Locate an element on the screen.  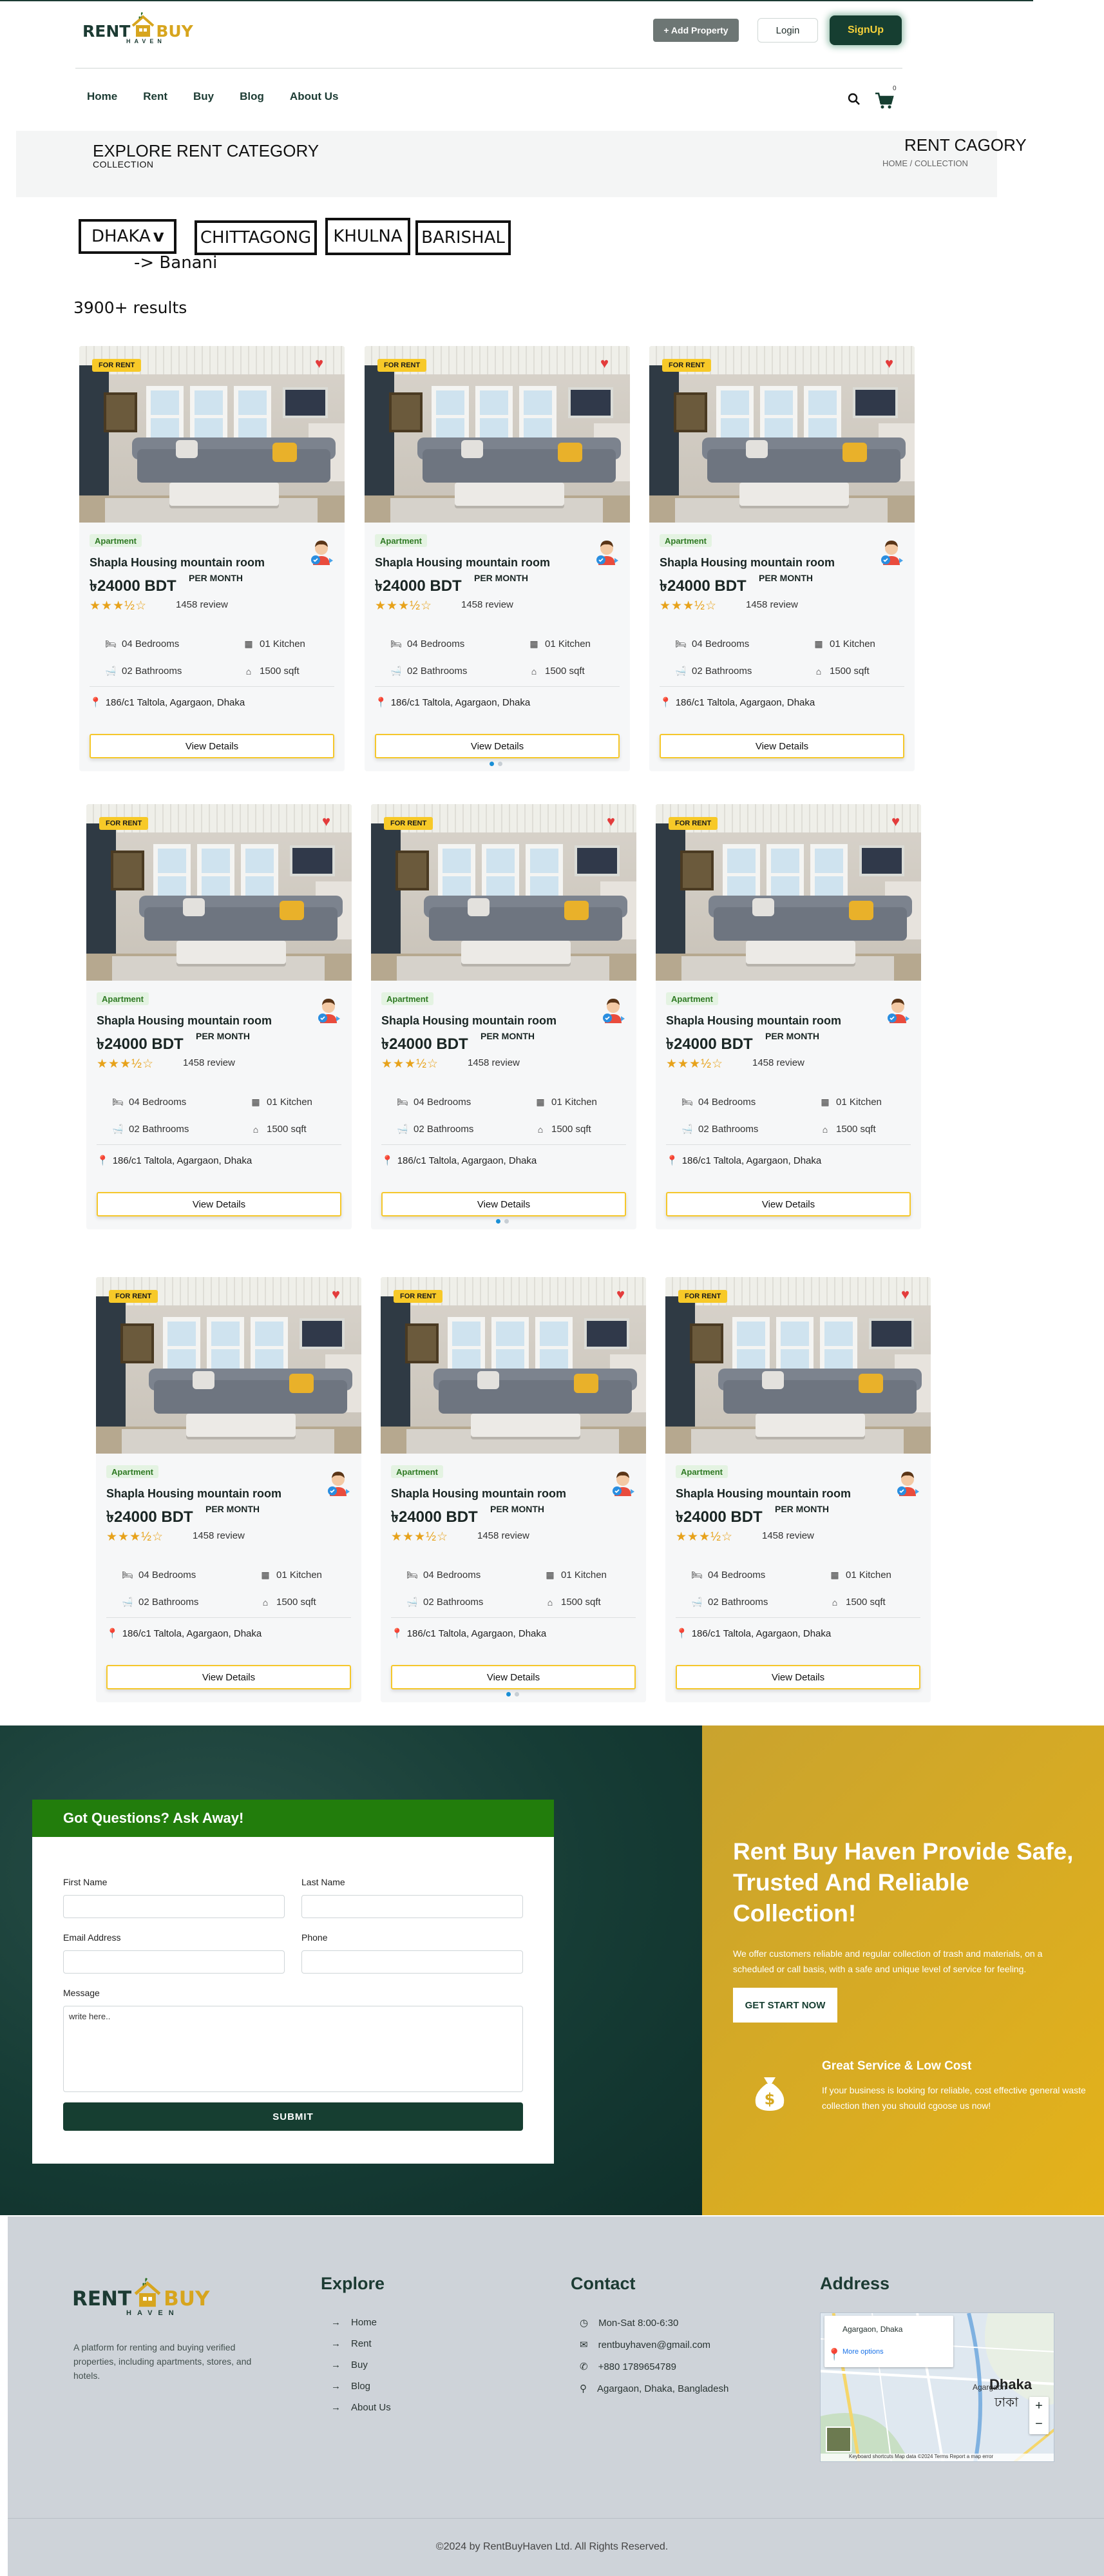
email-input is located at coordinates (174, 1962).